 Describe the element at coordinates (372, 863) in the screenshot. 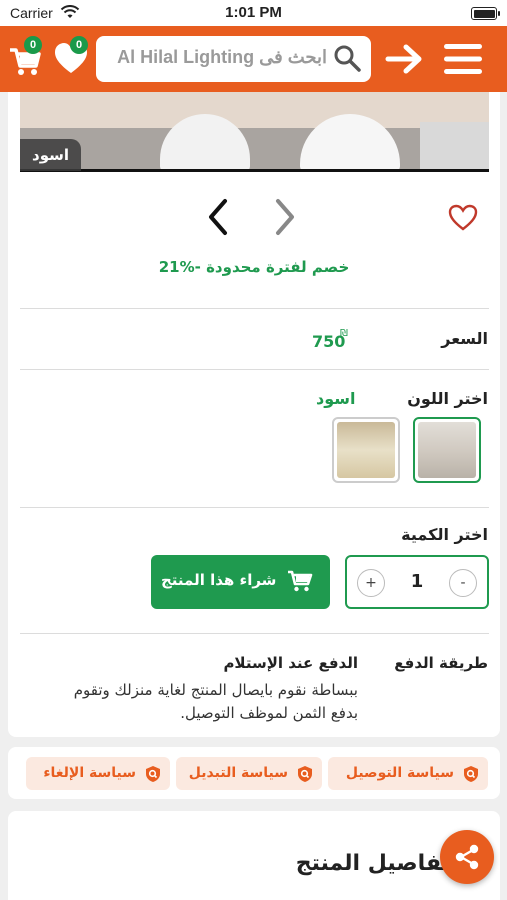

I see `product-details-title: تفاصيل المنتج` at that location.